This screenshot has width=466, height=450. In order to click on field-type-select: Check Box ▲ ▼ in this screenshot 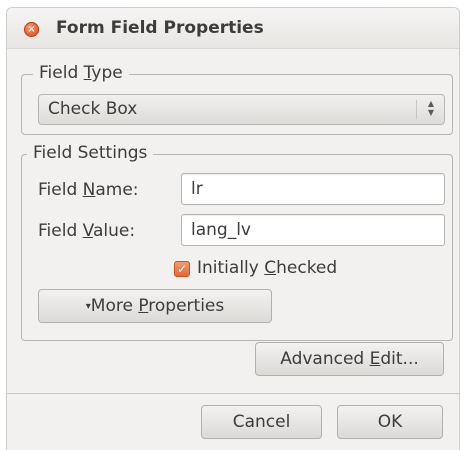, I will do `click(241, 109)`.